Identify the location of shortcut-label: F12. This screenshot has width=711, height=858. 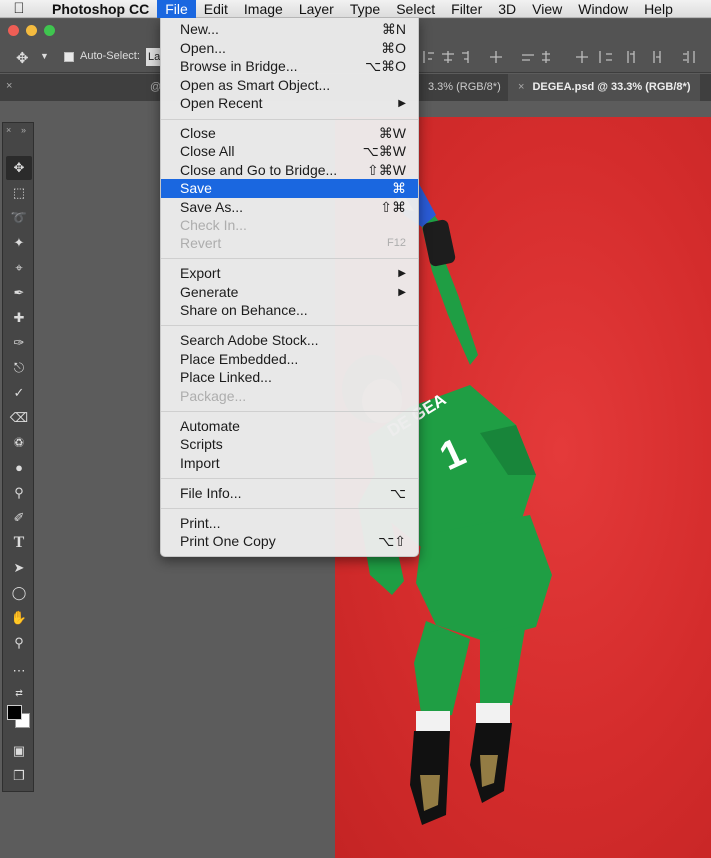
(396, 243).